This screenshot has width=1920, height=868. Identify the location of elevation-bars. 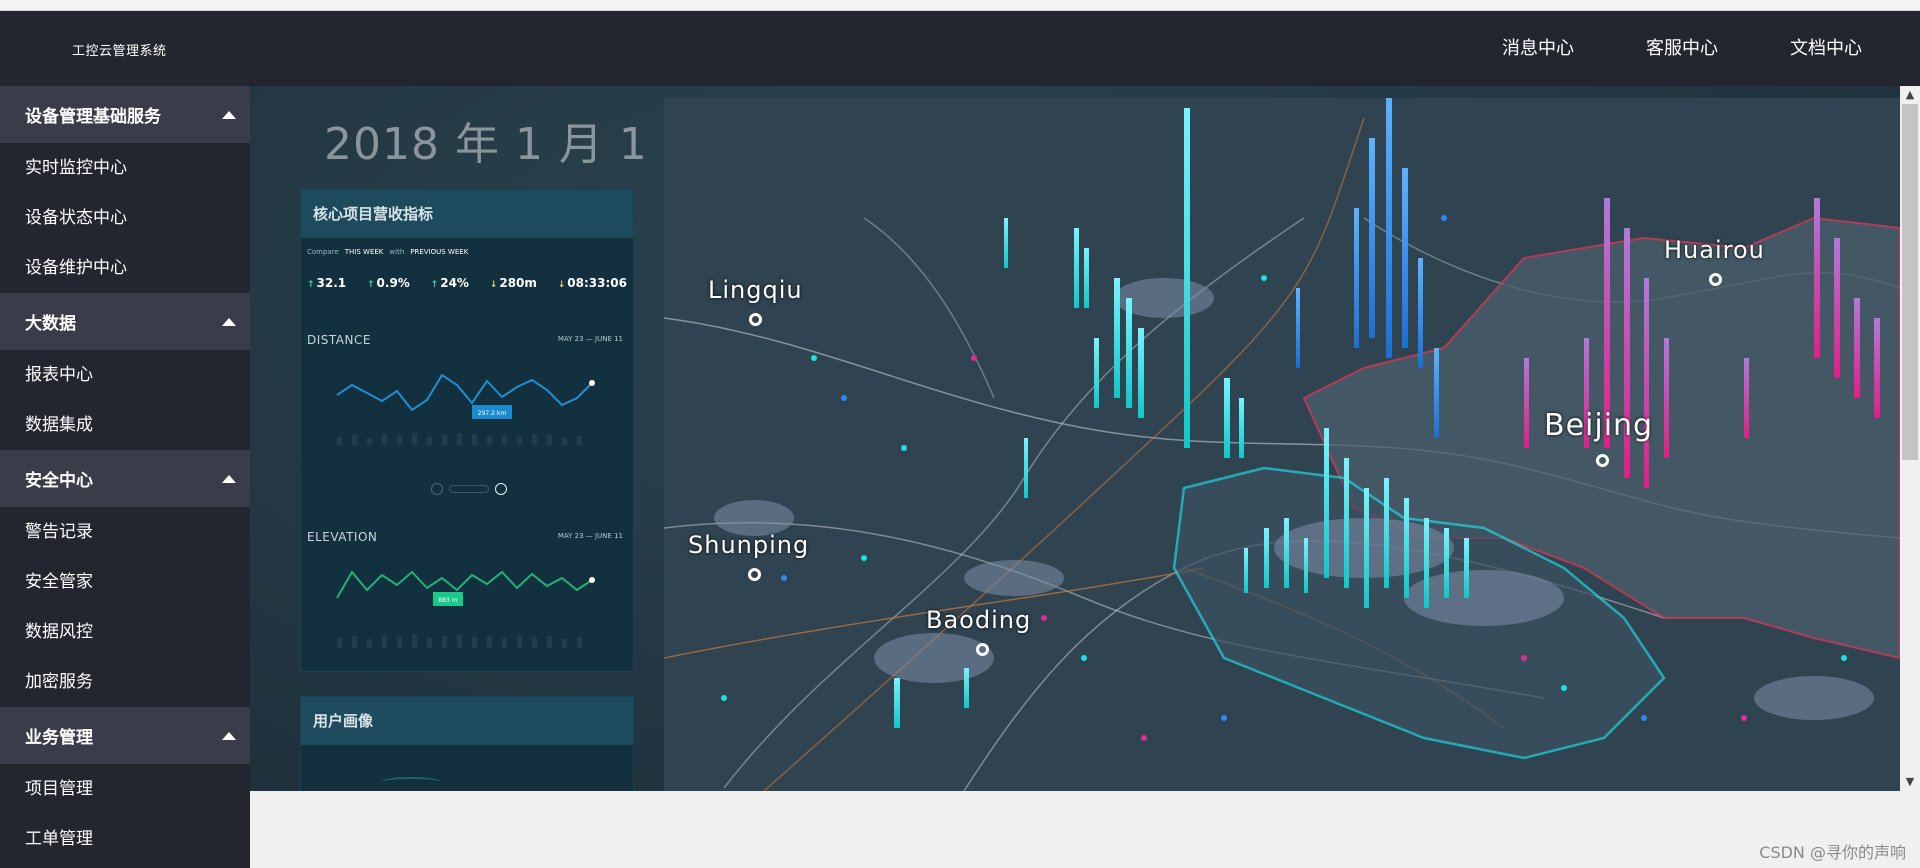
(459, 641).